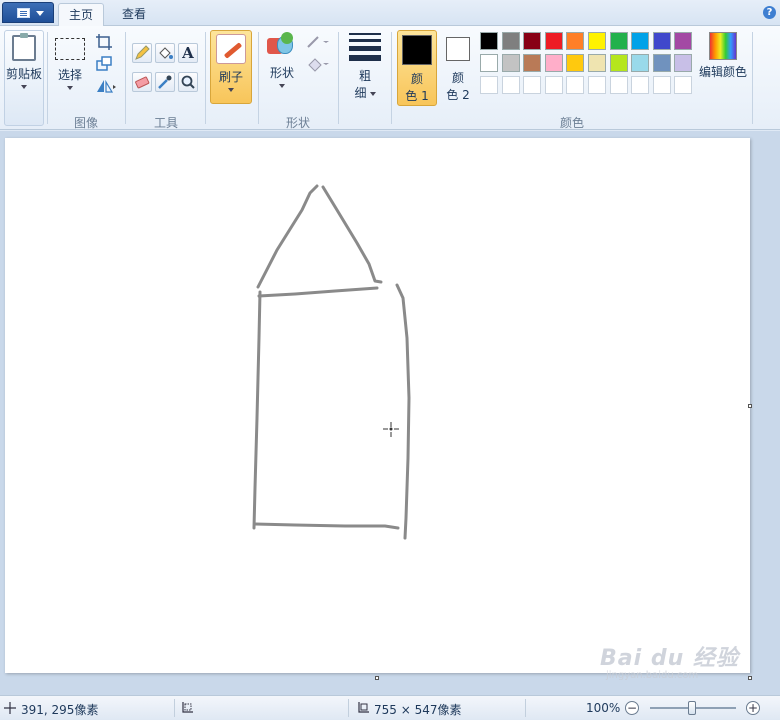 The image size is (780, 720). What do you see at coordinates (106, 86) in the screenshot?
I see `rotate-icon` at bounding box center [106, 86].